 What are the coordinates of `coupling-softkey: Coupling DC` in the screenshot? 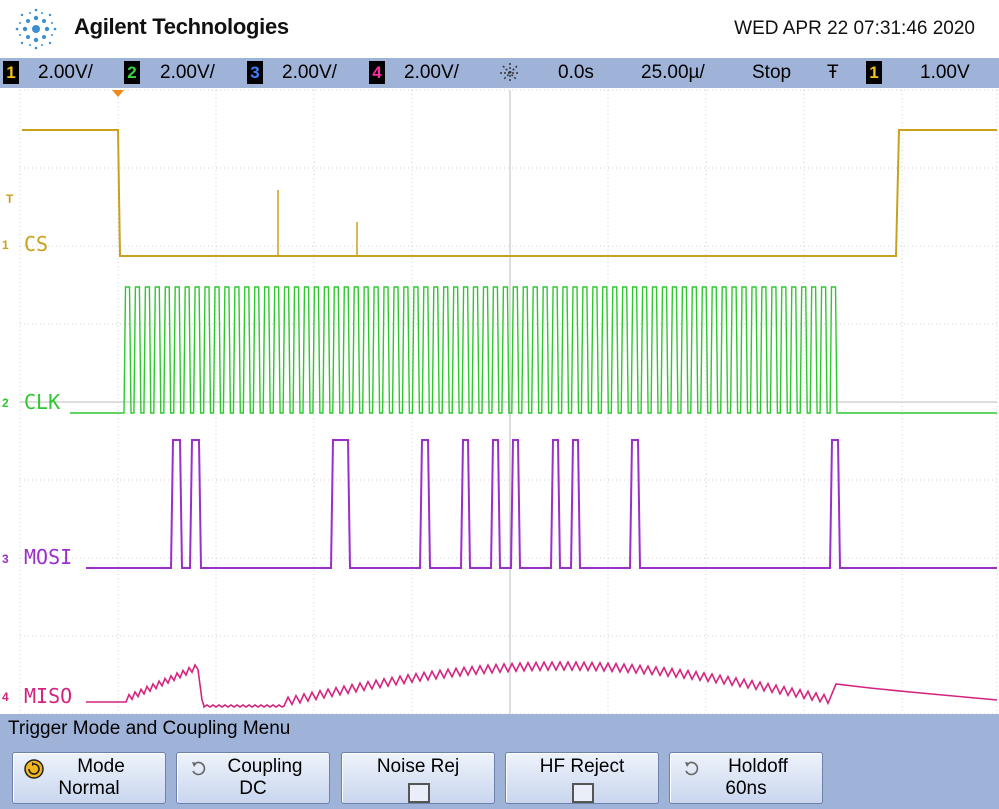 It's located at (253, 778).